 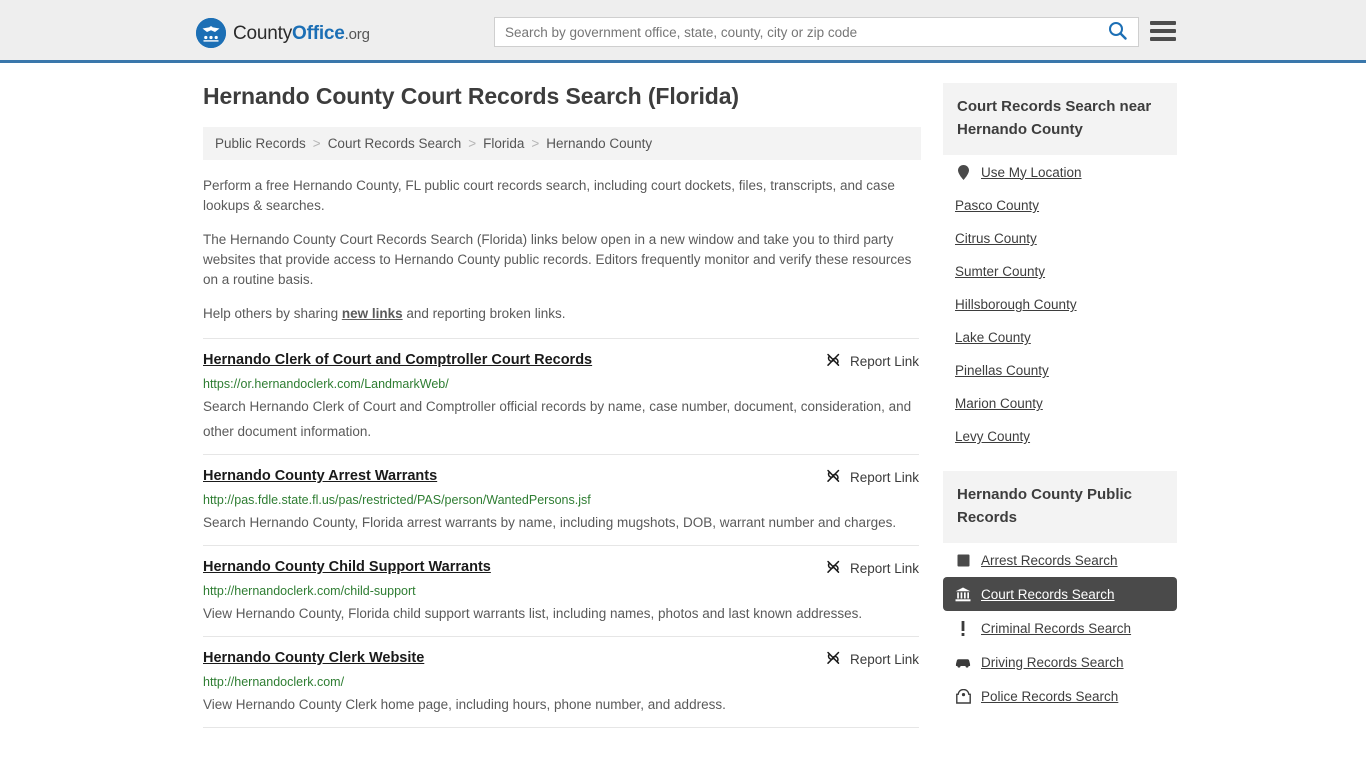 I want to click on sidebar-item-label: Levy County, so click(x=993, y=436).